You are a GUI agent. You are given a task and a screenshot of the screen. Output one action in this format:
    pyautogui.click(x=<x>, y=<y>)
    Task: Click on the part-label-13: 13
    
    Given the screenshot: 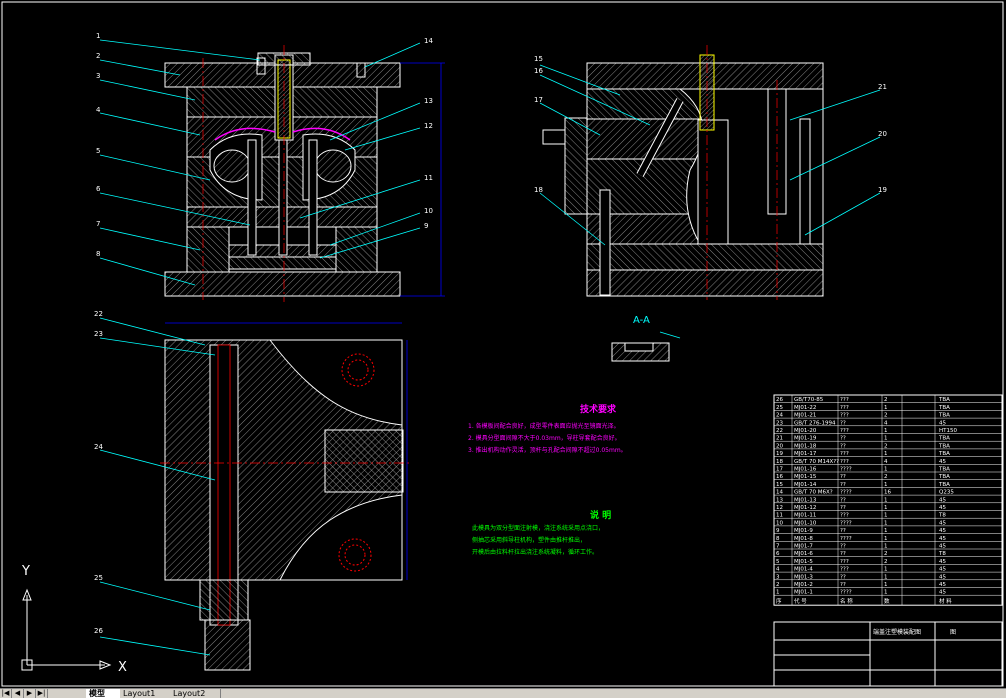 What is the action you would take?
    pyautogui.click(x=428, y=101)
    